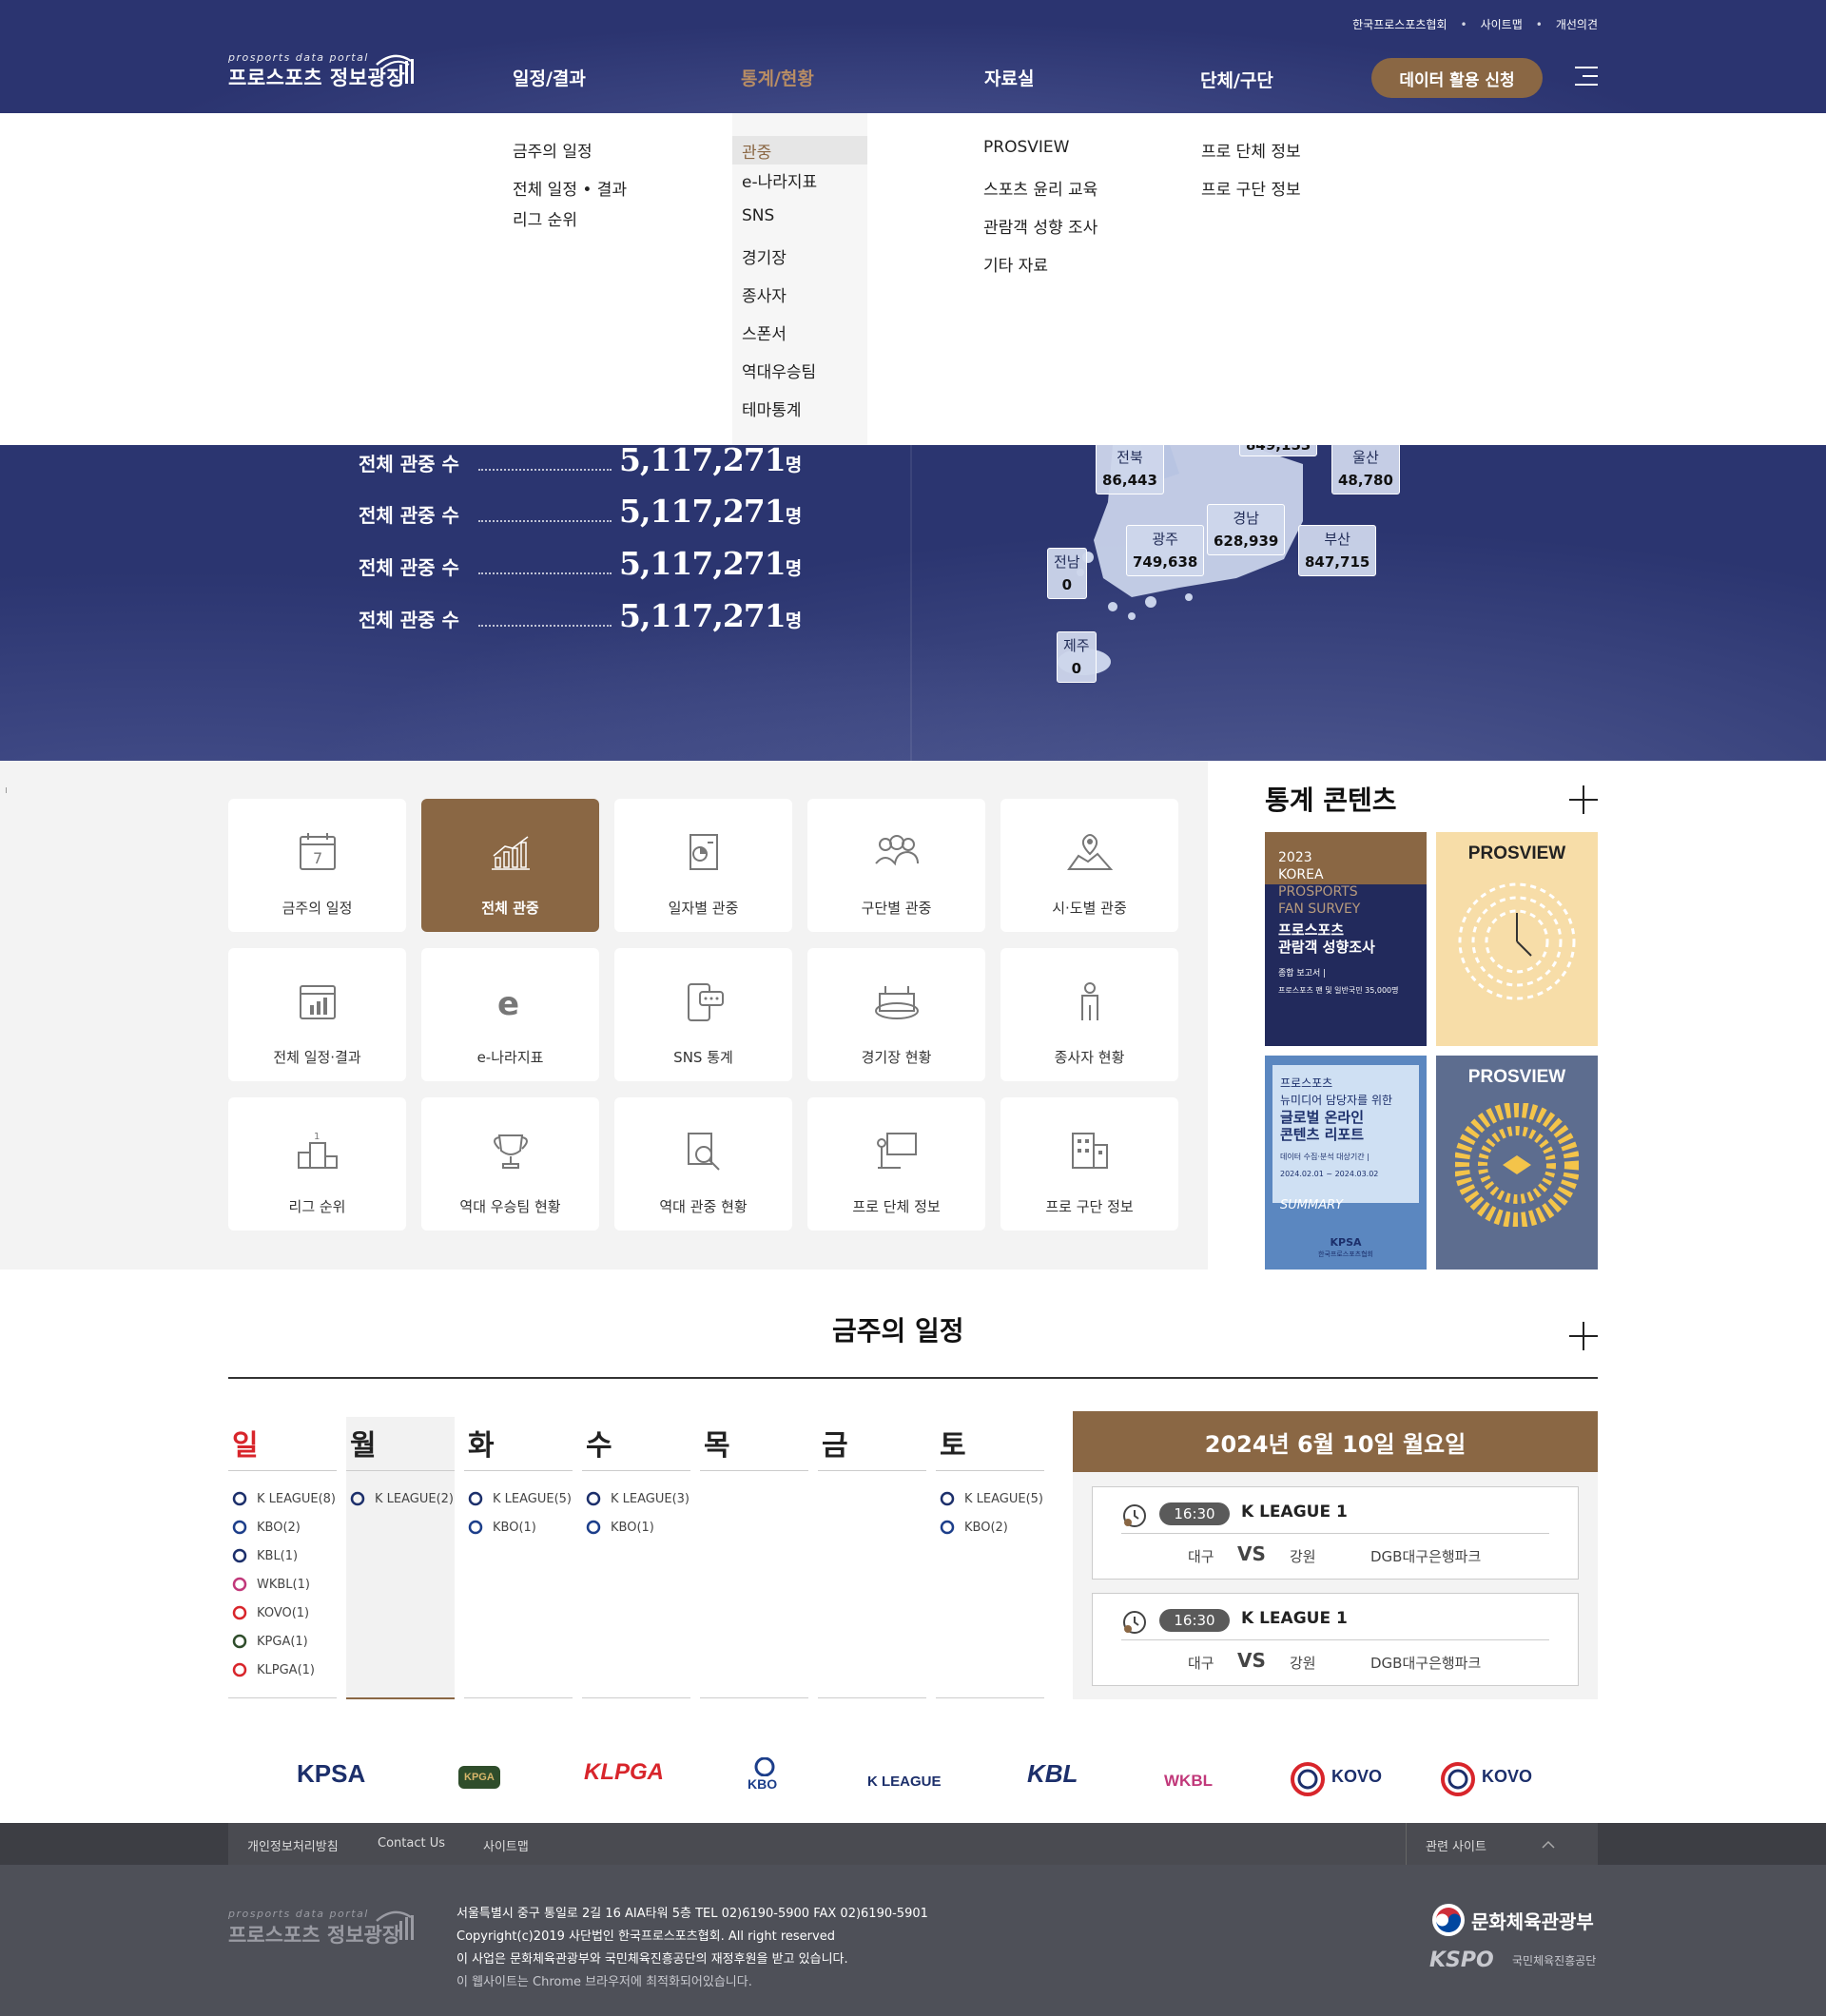 The image size is (1826, 2016). What do you see at coordinates (758, 215) in the screenshot?
I see `mega-item-sns: SNS` at bounding box center [758, 215].